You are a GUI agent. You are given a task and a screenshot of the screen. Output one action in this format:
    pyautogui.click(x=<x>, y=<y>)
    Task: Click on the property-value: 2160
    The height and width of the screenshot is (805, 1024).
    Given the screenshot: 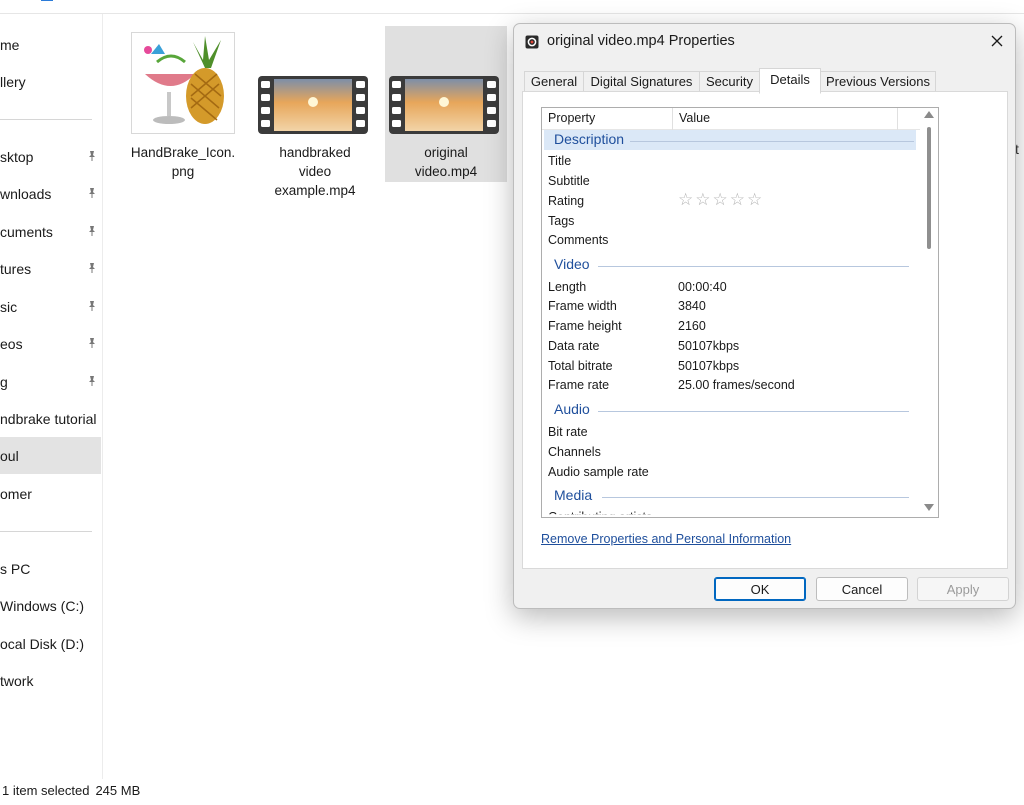 What is the action you would take?
    pyautogui.click(x=692, y=326)
    